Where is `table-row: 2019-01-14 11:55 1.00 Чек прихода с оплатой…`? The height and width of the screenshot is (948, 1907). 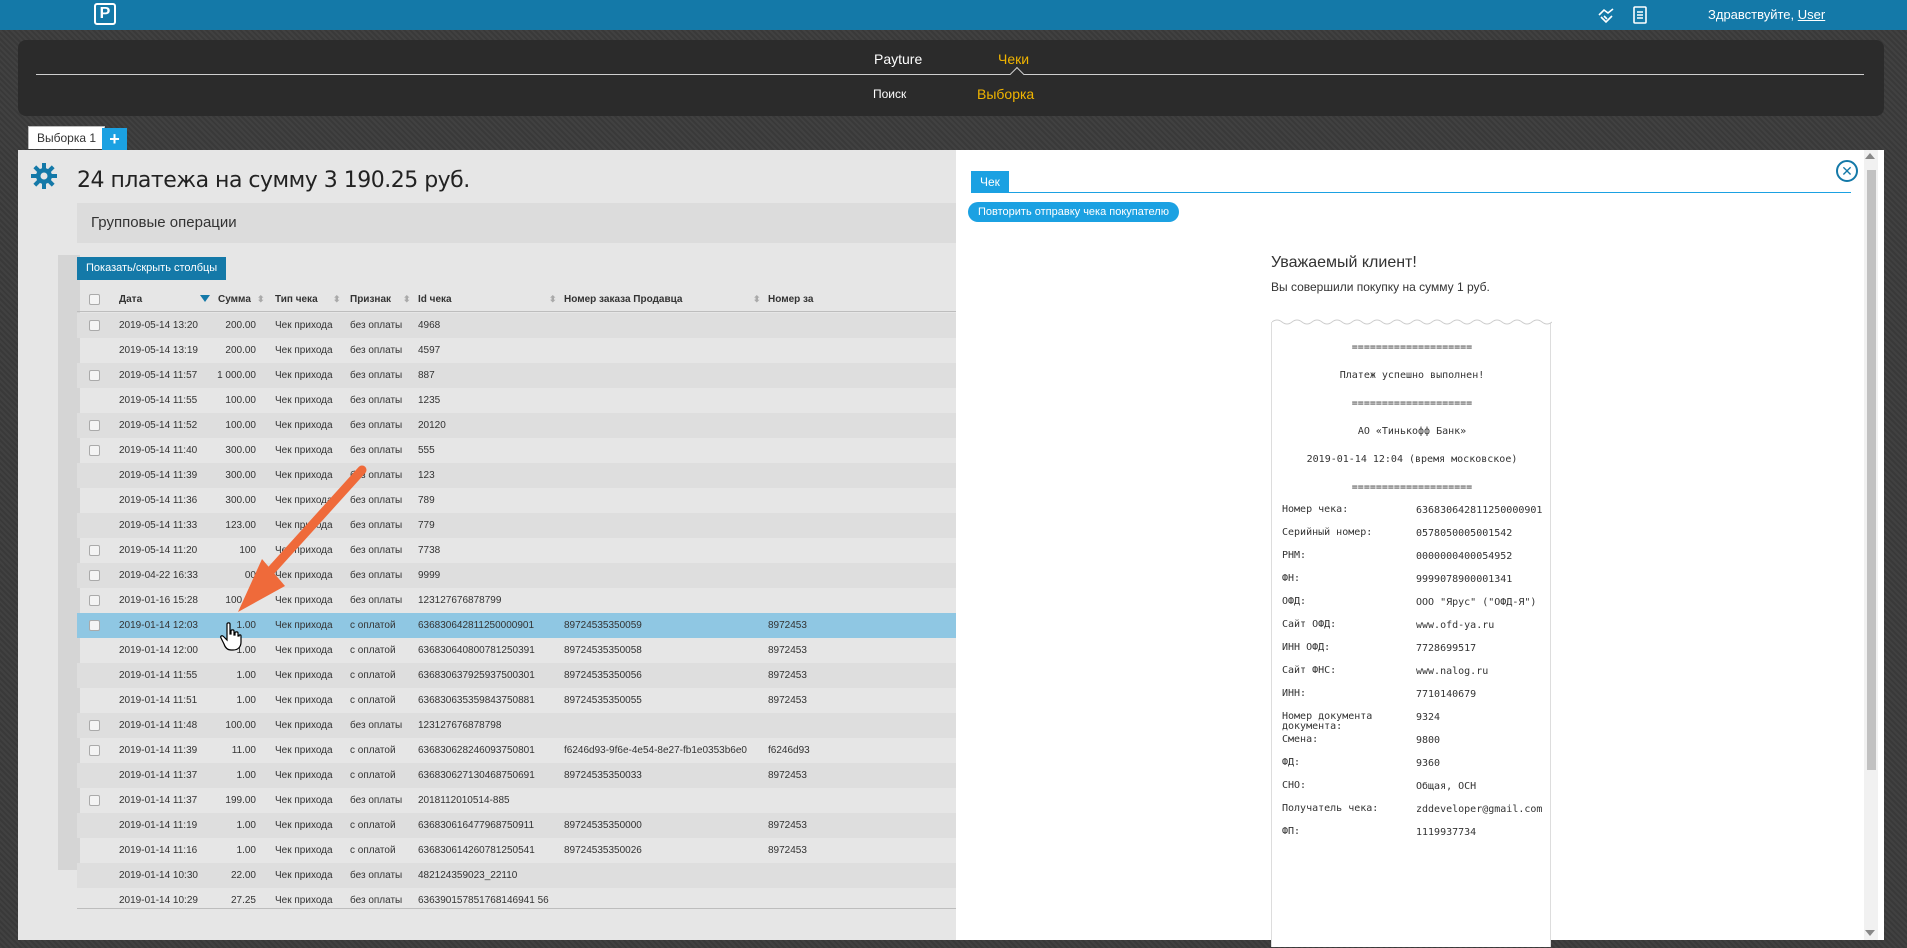 table-row: 2019-01-14 11:55 1.00 Чек прихода с оплатой… is located at coordinates (517, 675).